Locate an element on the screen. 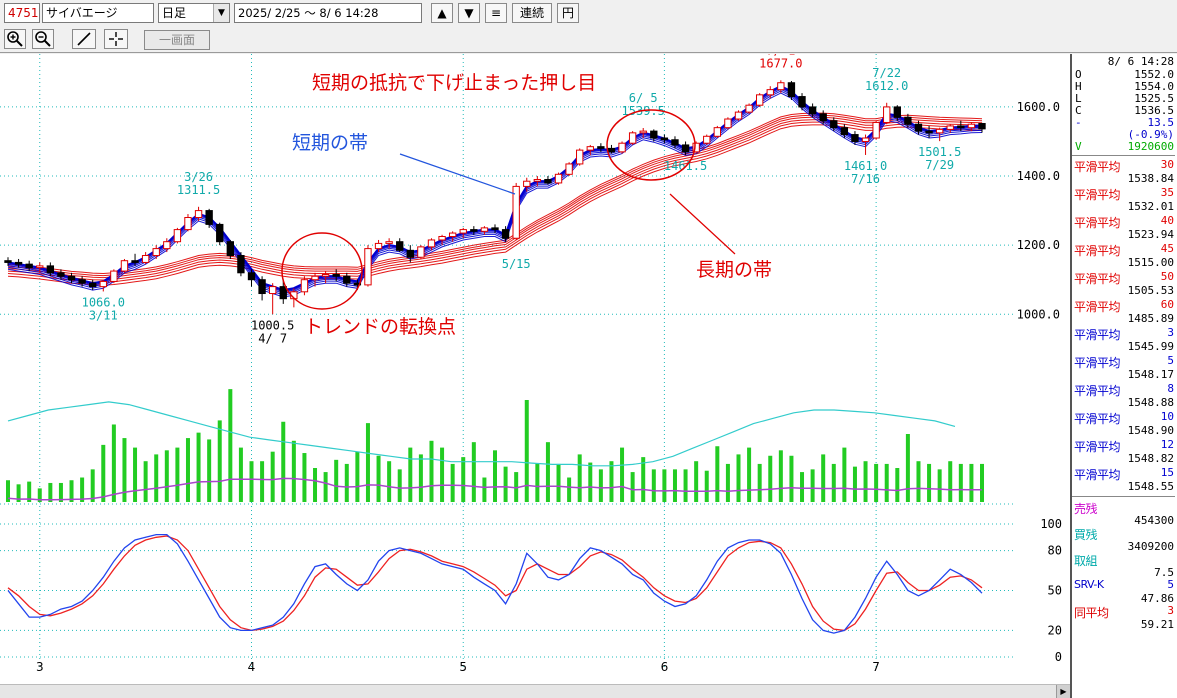  horizontal-scrollbar: ▶ is located at coordinates (535, 691).